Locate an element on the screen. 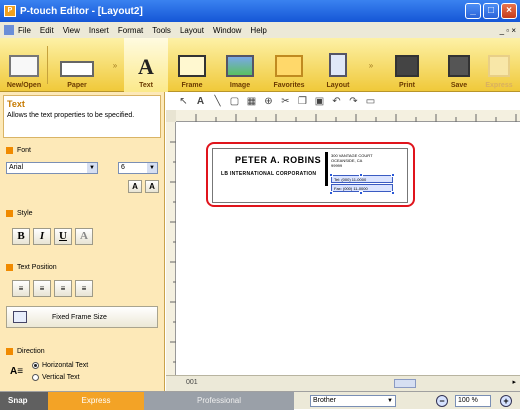 The width and height of the screenshot is (520, 410). outline-button: A is located at coordinates (84, 236).